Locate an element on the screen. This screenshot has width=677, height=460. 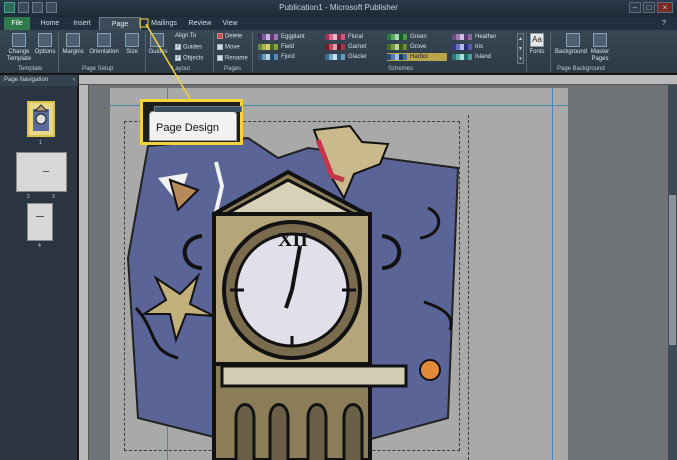
callout-text: Page Design is located at coordinates (187, 128).